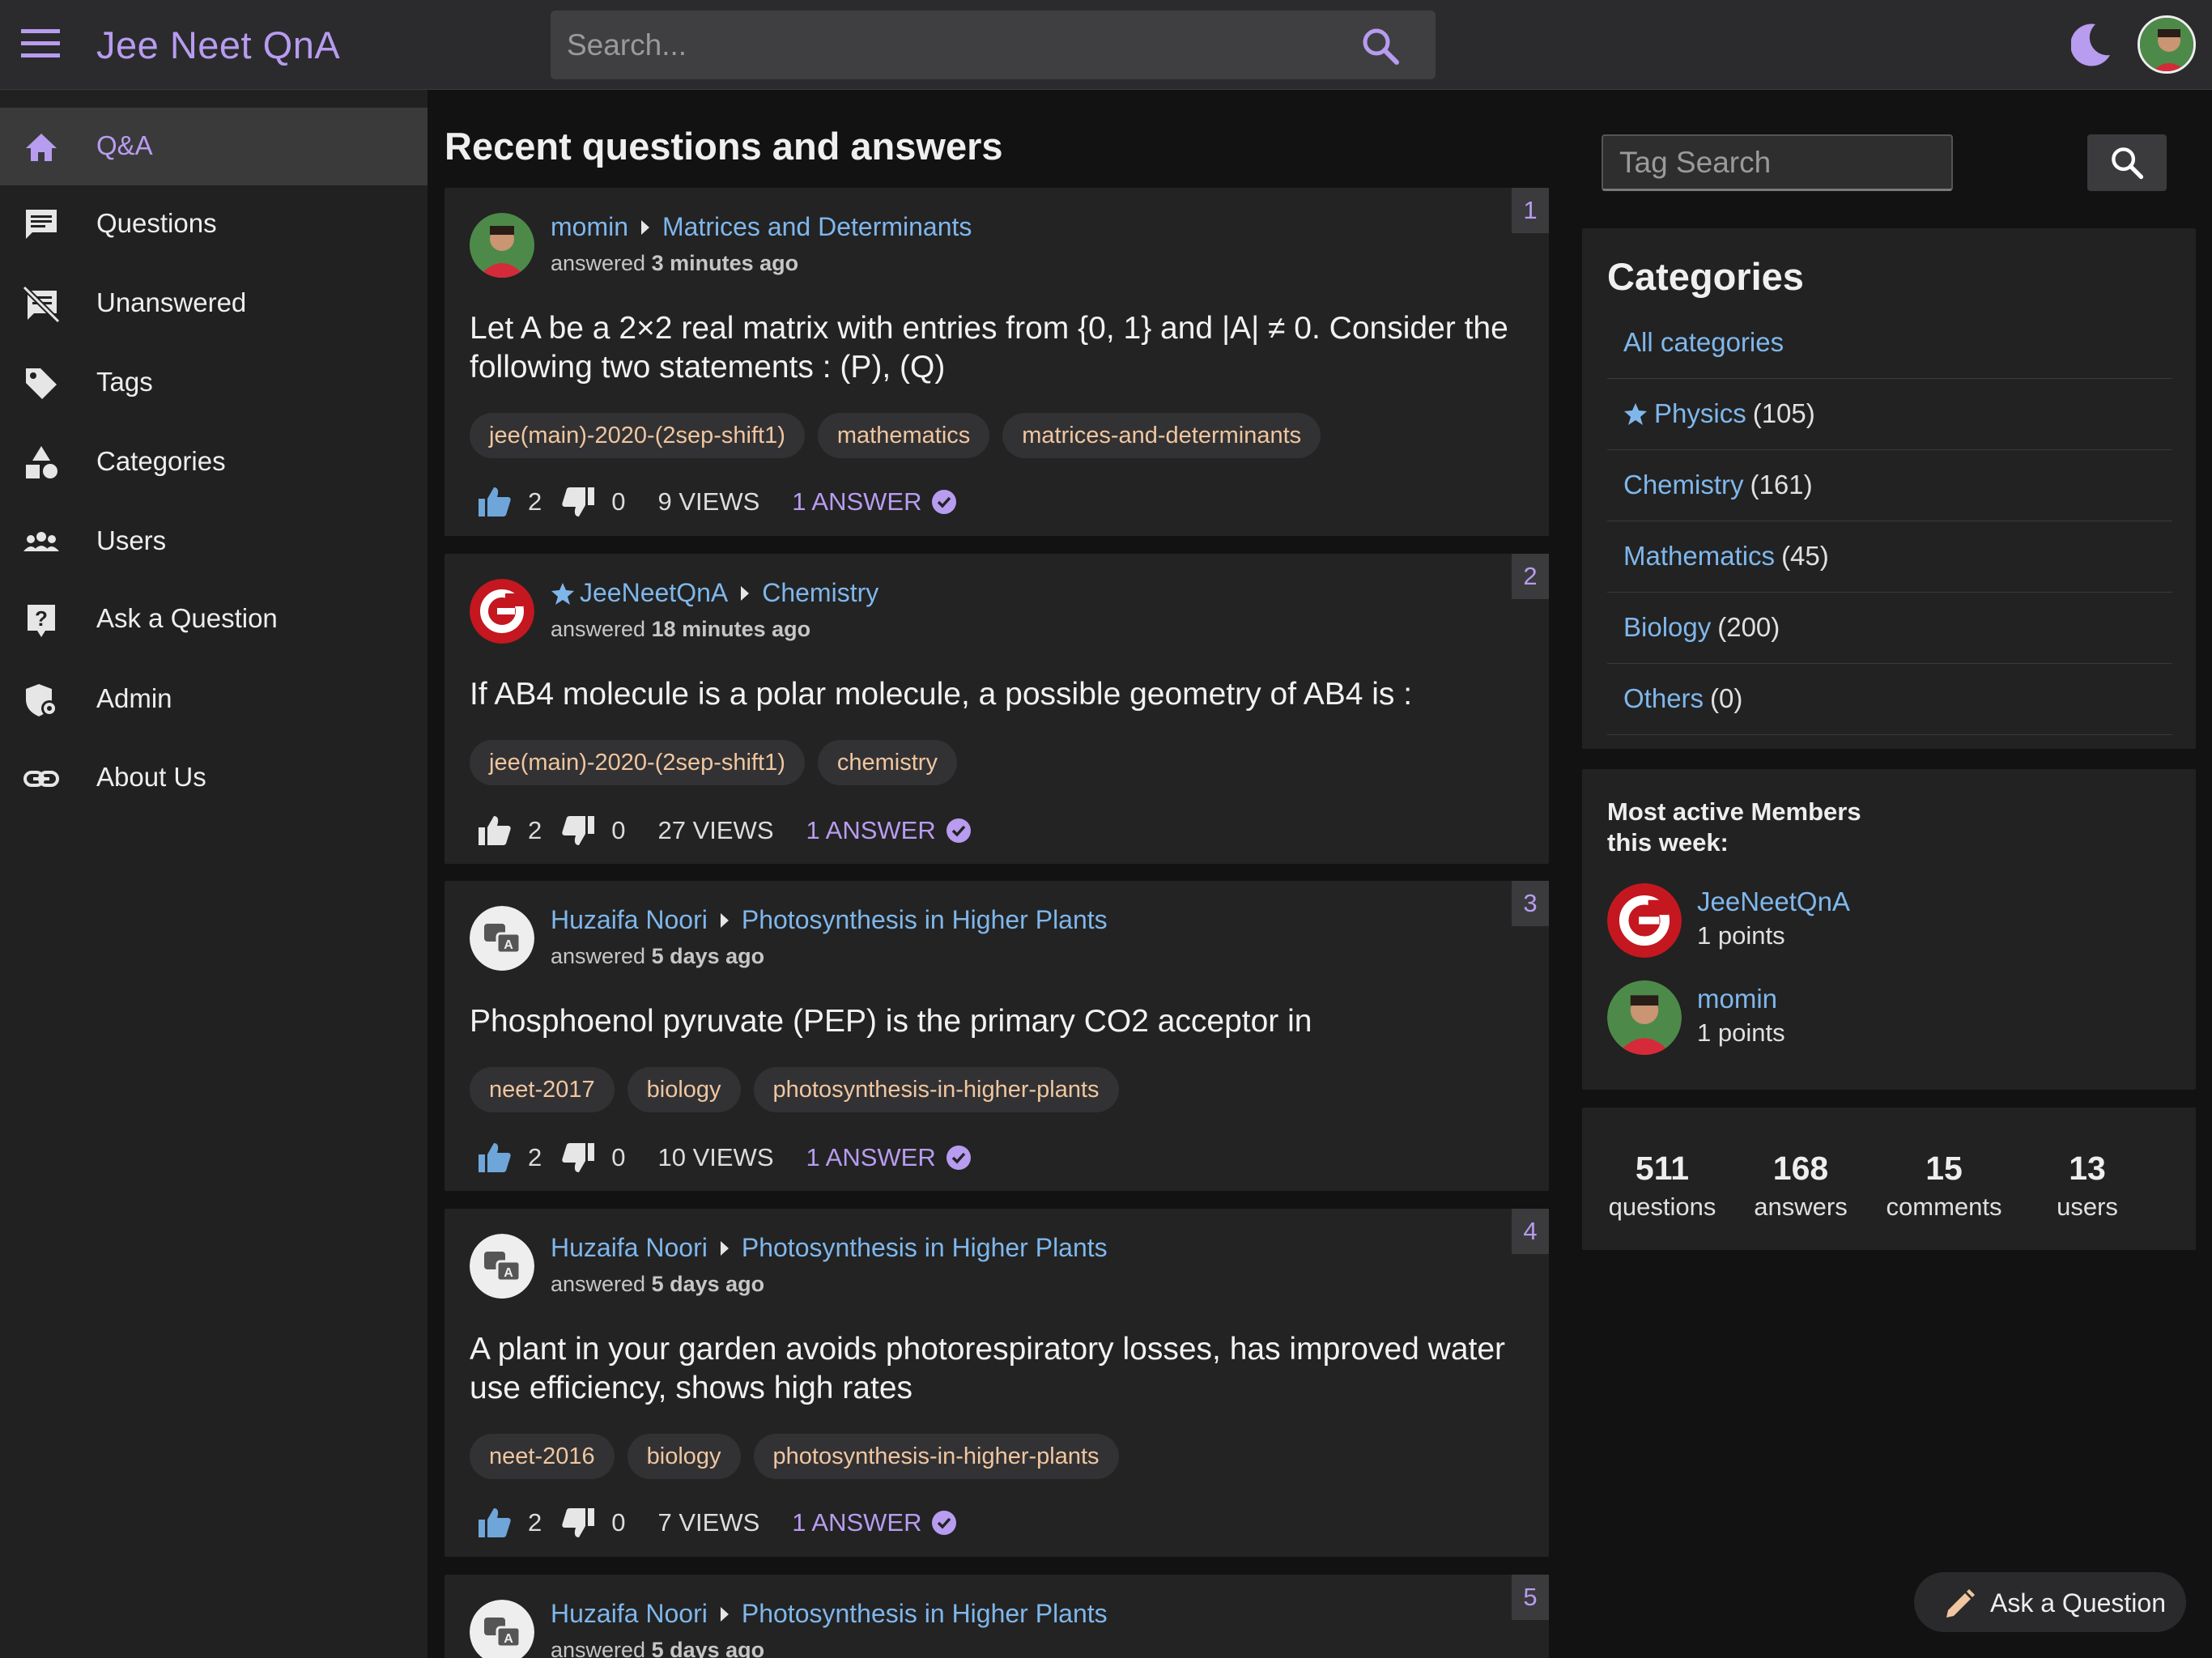 The image size is (2212, 1658). What do you see at coordinates (214, 778) in the screenshot?
I see `sidebar-item-about-us: About Us` at bounding box center [214, 778].